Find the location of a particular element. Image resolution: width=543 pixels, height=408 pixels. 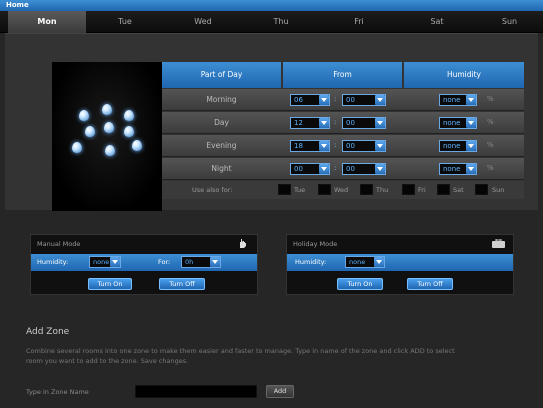

manual-turn-off-button: Turn Off is located at coordinates (182, 284).